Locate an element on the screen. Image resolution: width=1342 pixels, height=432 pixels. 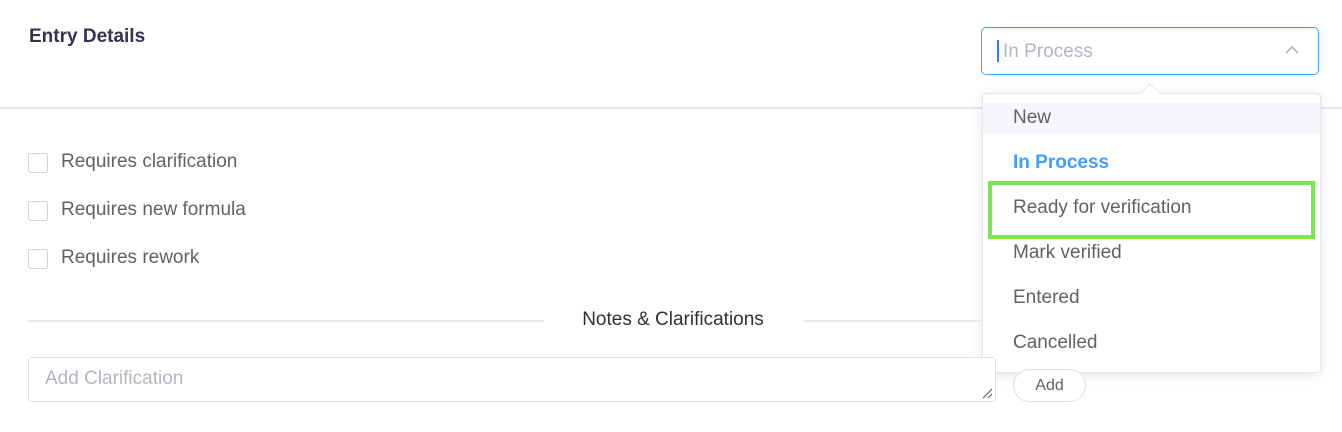
clarification-placeholder: Add Clarification is located at coordinates (114, 378).